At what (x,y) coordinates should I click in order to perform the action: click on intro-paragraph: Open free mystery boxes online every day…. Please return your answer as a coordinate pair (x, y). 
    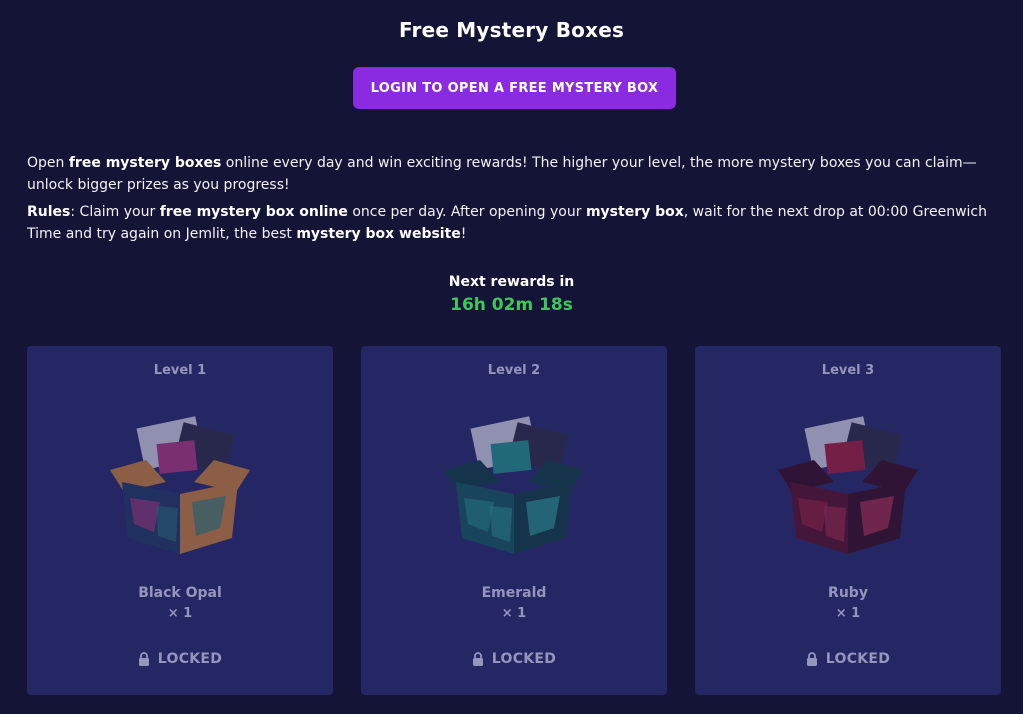
    Looking at the image, I should click on (519, 174).